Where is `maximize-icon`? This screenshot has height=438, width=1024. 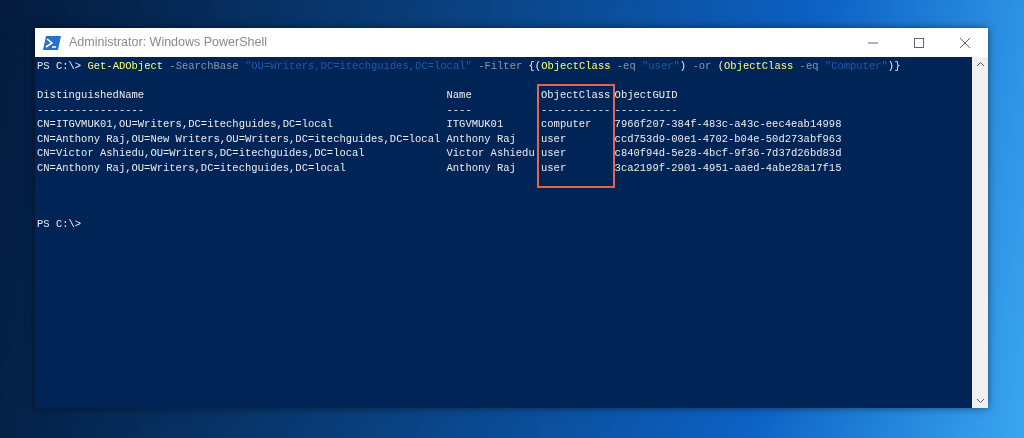
maximize-icon is located at coordinates (919, 43).